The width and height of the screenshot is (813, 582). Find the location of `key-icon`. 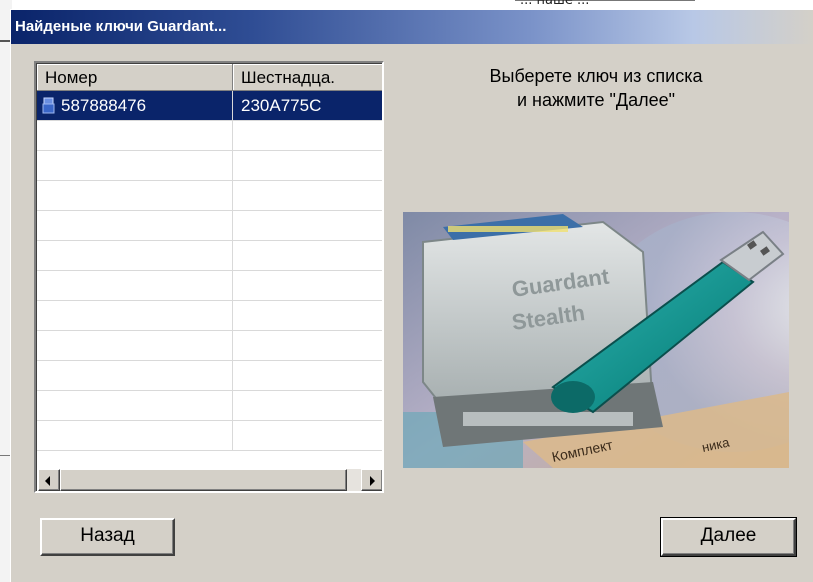

key-icon is located at coordinates (49, 105).